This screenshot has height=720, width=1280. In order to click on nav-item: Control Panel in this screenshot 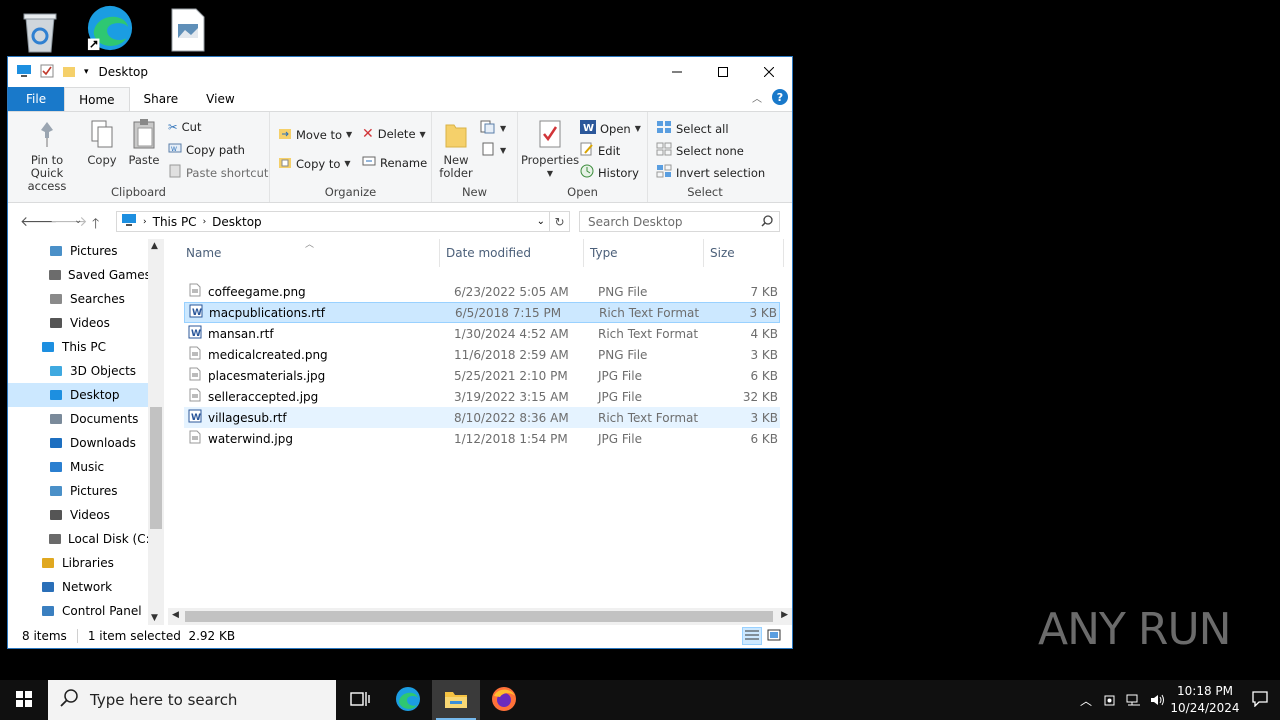, I will do `click(78, 611)`.